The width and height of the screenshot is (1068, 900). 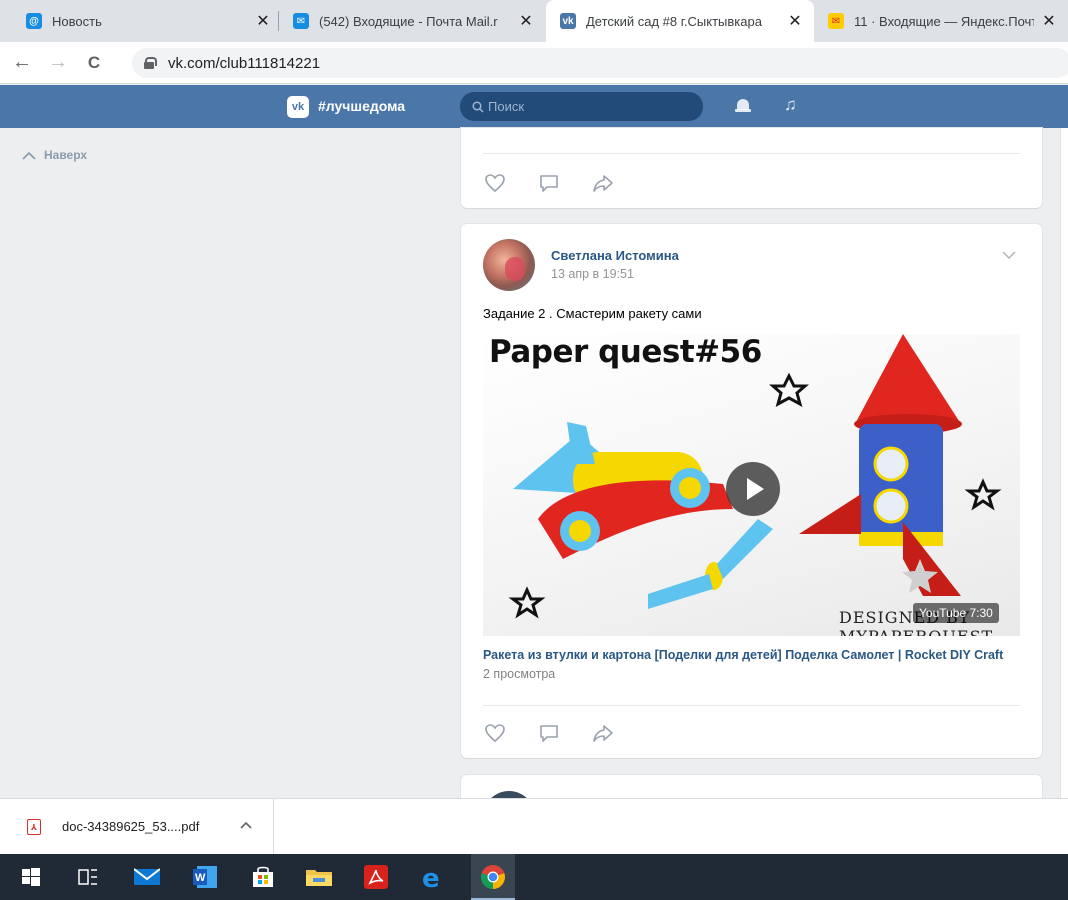 What do you see at coordinates (506, 106) in the screenshot?
I see `search-placeholder: Поиск` at bounding box center [506, 106].